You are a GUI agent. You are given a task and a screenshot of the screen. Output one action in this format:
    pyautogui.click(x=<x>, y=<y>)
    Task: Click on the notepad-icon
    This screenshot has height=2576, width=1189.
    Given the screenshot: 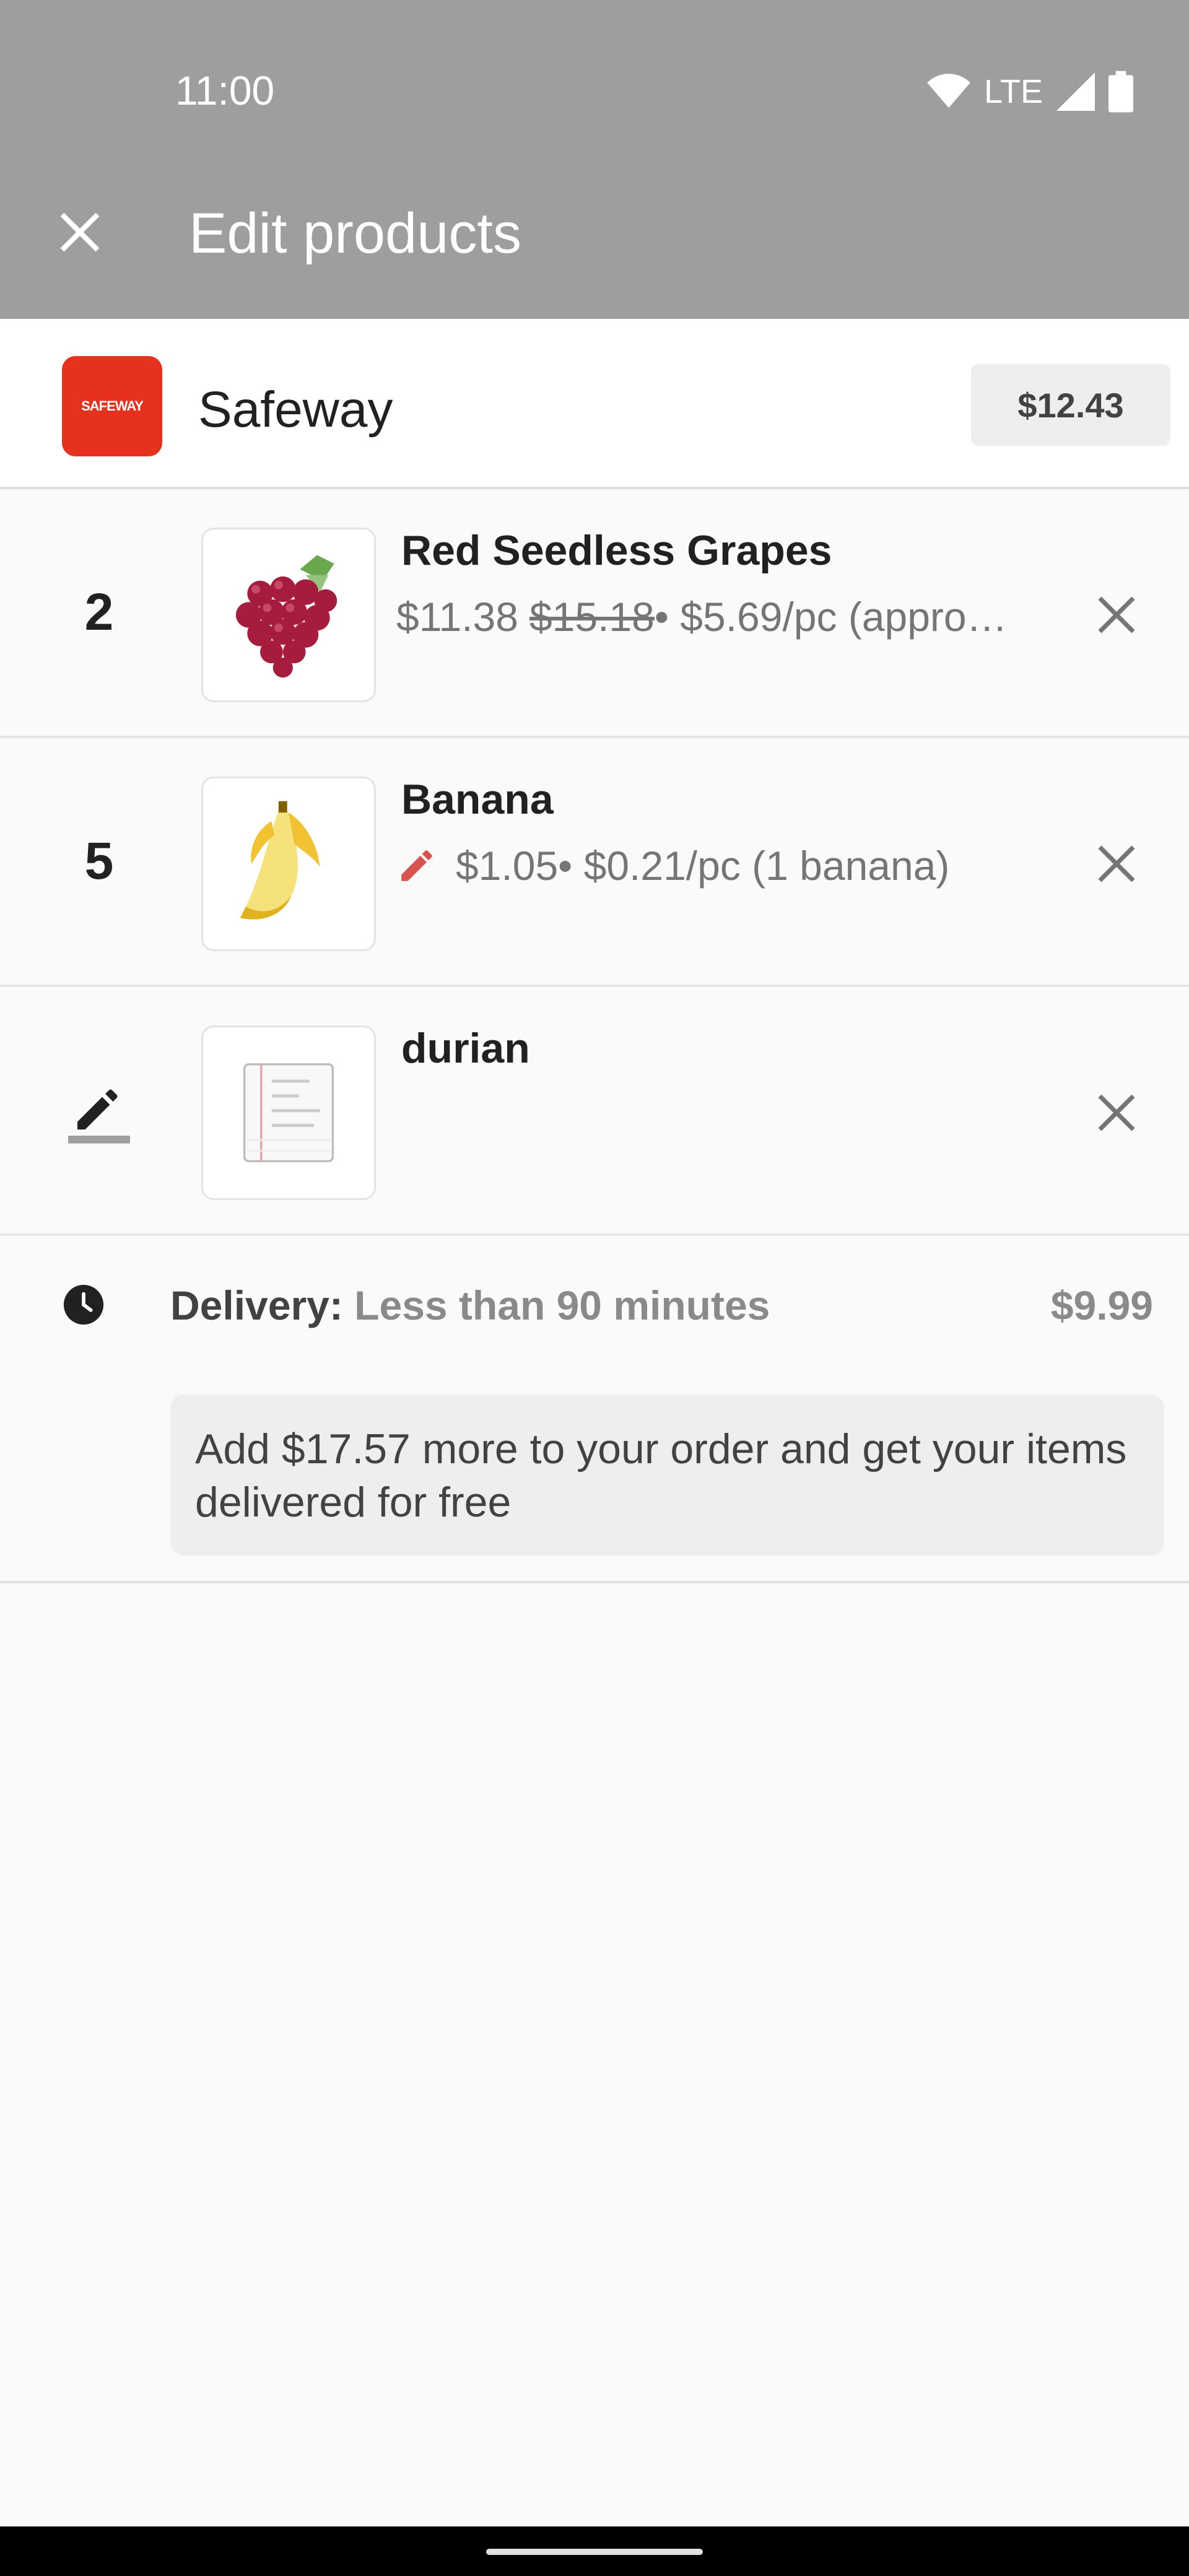 What is the action you would take?
    pyautogui.click(x=288, y=1112)
    